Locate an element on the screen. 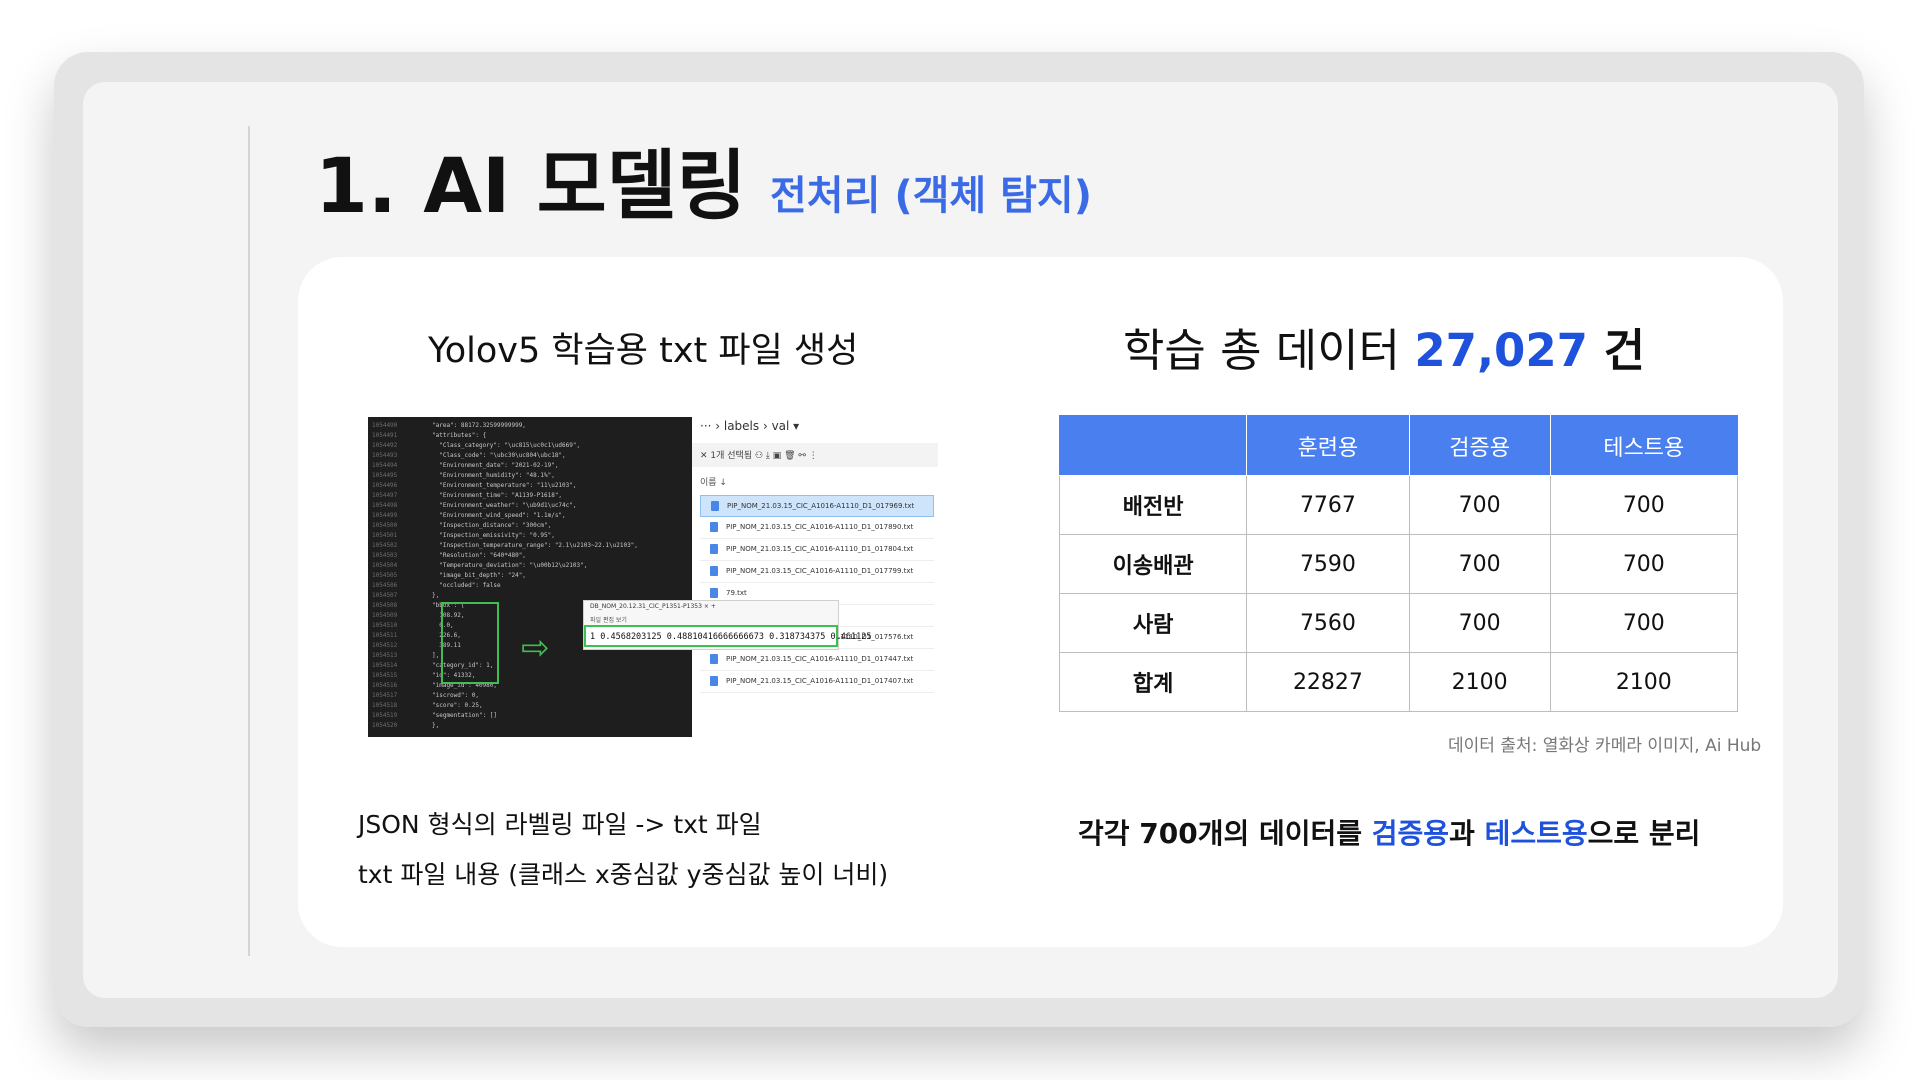  row-label: 배전반 is located at coordinates (1153, 505).